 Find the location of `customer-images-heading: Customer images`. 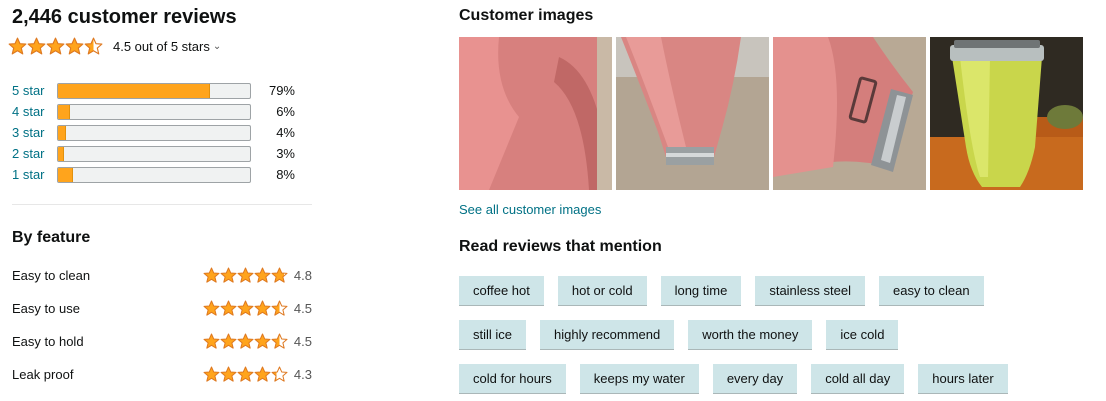

customer-images-heading: Customer images is located at coordinates (526, 15).